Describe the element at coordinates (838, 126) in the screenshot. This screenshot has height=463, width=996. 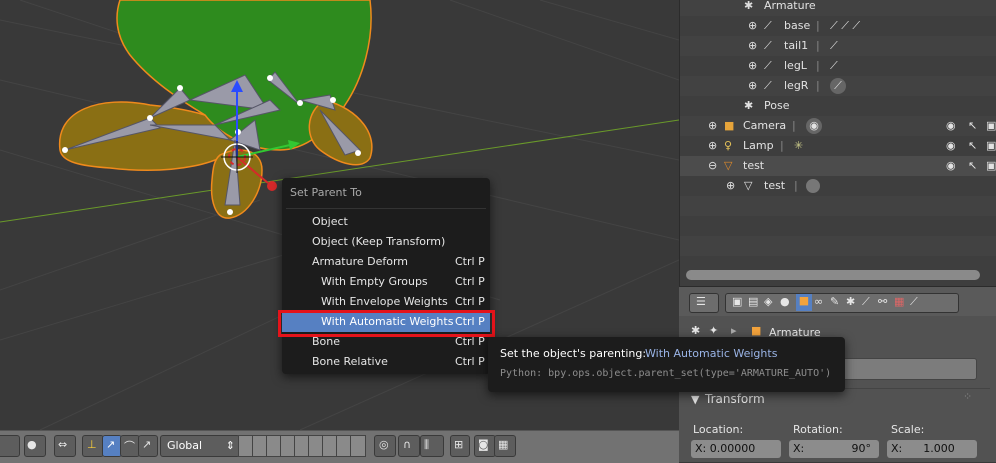
I see `outliner-row: ⊕ ■ Camera | ◉ ◉ ↖ ▣` at that location.